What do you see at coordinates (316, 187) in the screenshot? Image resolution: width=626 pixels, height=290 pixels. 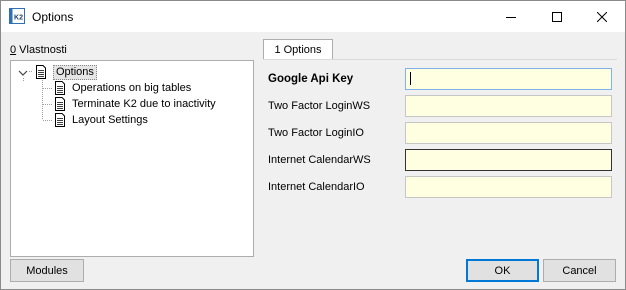 I see `internet-calendar-io-label: Internet CalendarIO` at bounding box center [316, 187].